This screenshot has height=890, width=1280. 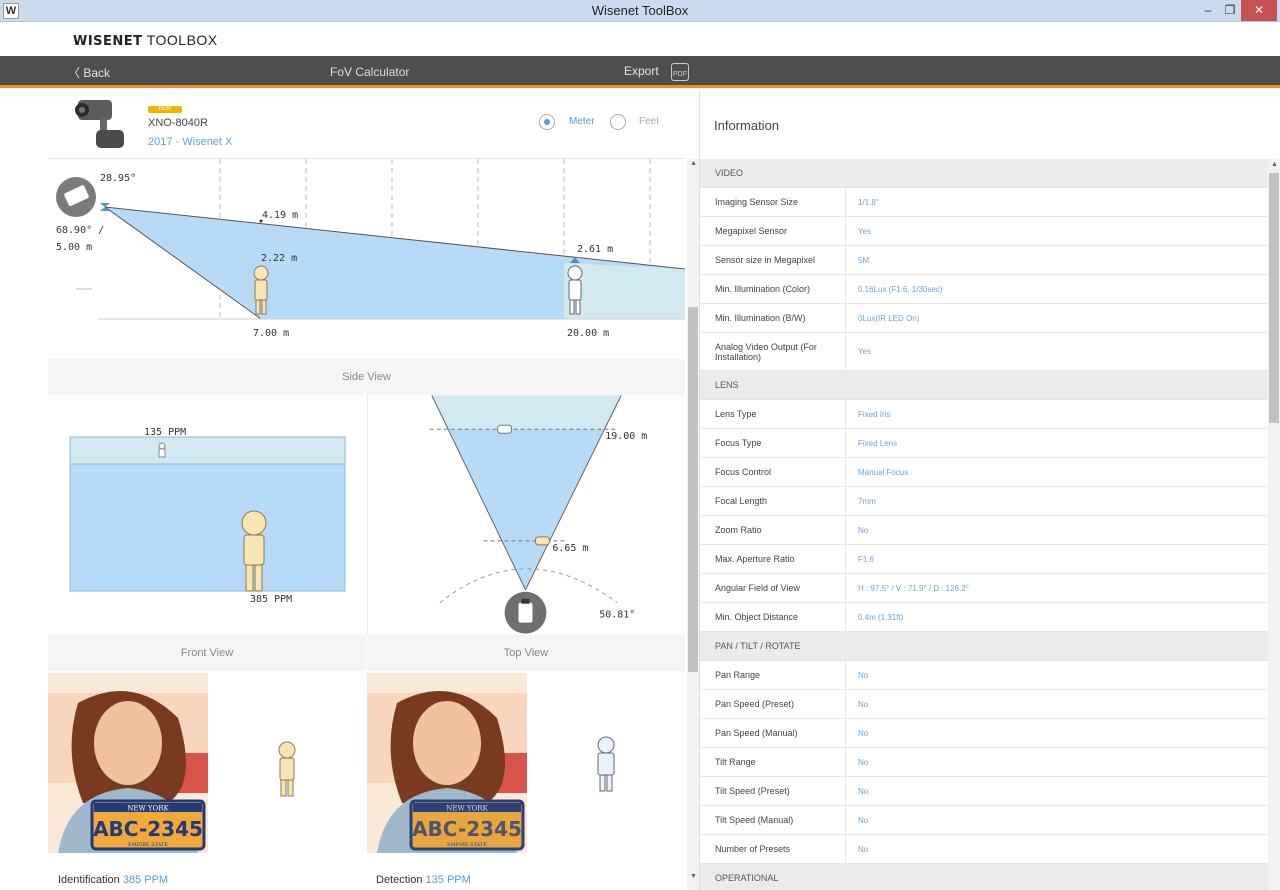 I want to click on section-header: LENS, so click(x=984, y=385).